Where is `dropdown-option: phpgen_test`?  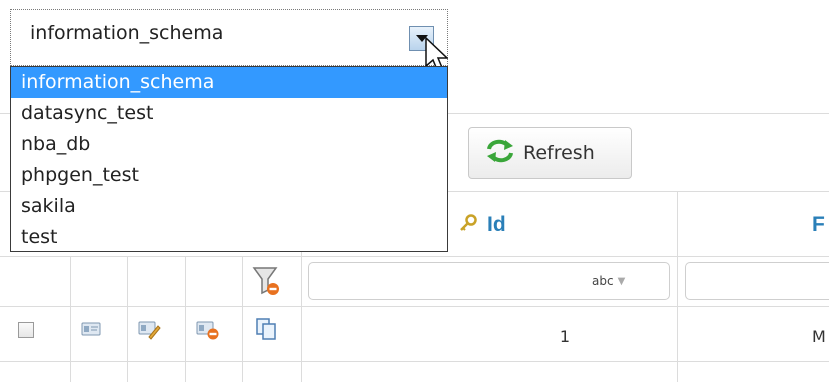 dropdown-option: phpgen_test is located at coordinates (229, 175).